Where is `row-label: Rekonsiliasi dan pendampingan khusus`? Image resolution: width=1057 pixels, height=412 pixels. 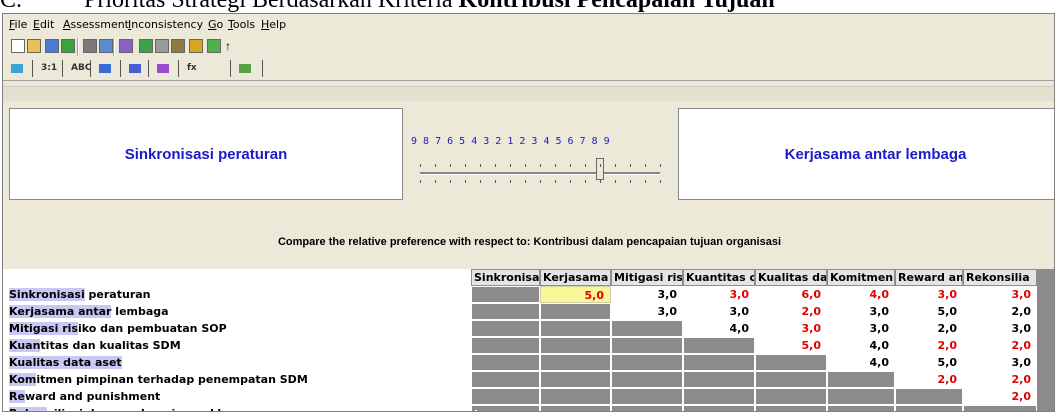 row-label: Rekonsiliasi dan pendampingan khusus is located at coordinates (240, 408).